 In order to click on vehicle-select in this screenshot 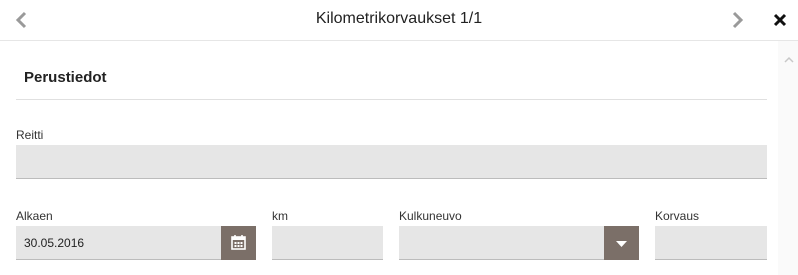, I will do `click(502, 243)`.